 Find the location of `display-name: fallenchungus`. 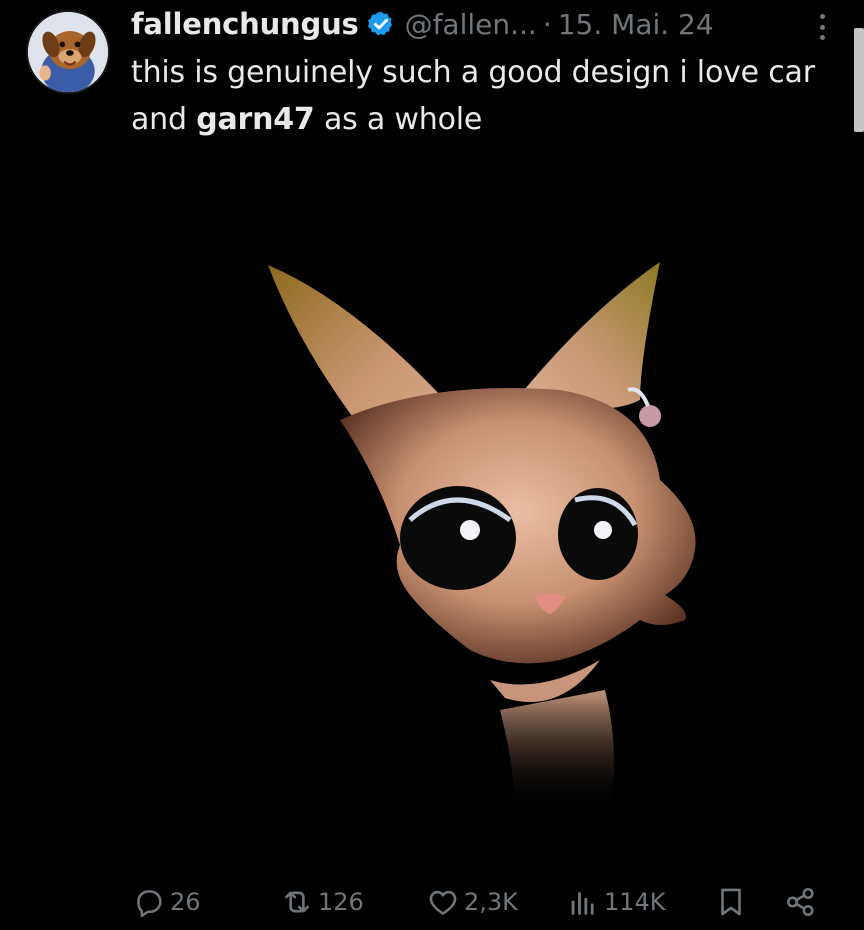

display-name: fallenchungus is located at coordinates (245, 24).